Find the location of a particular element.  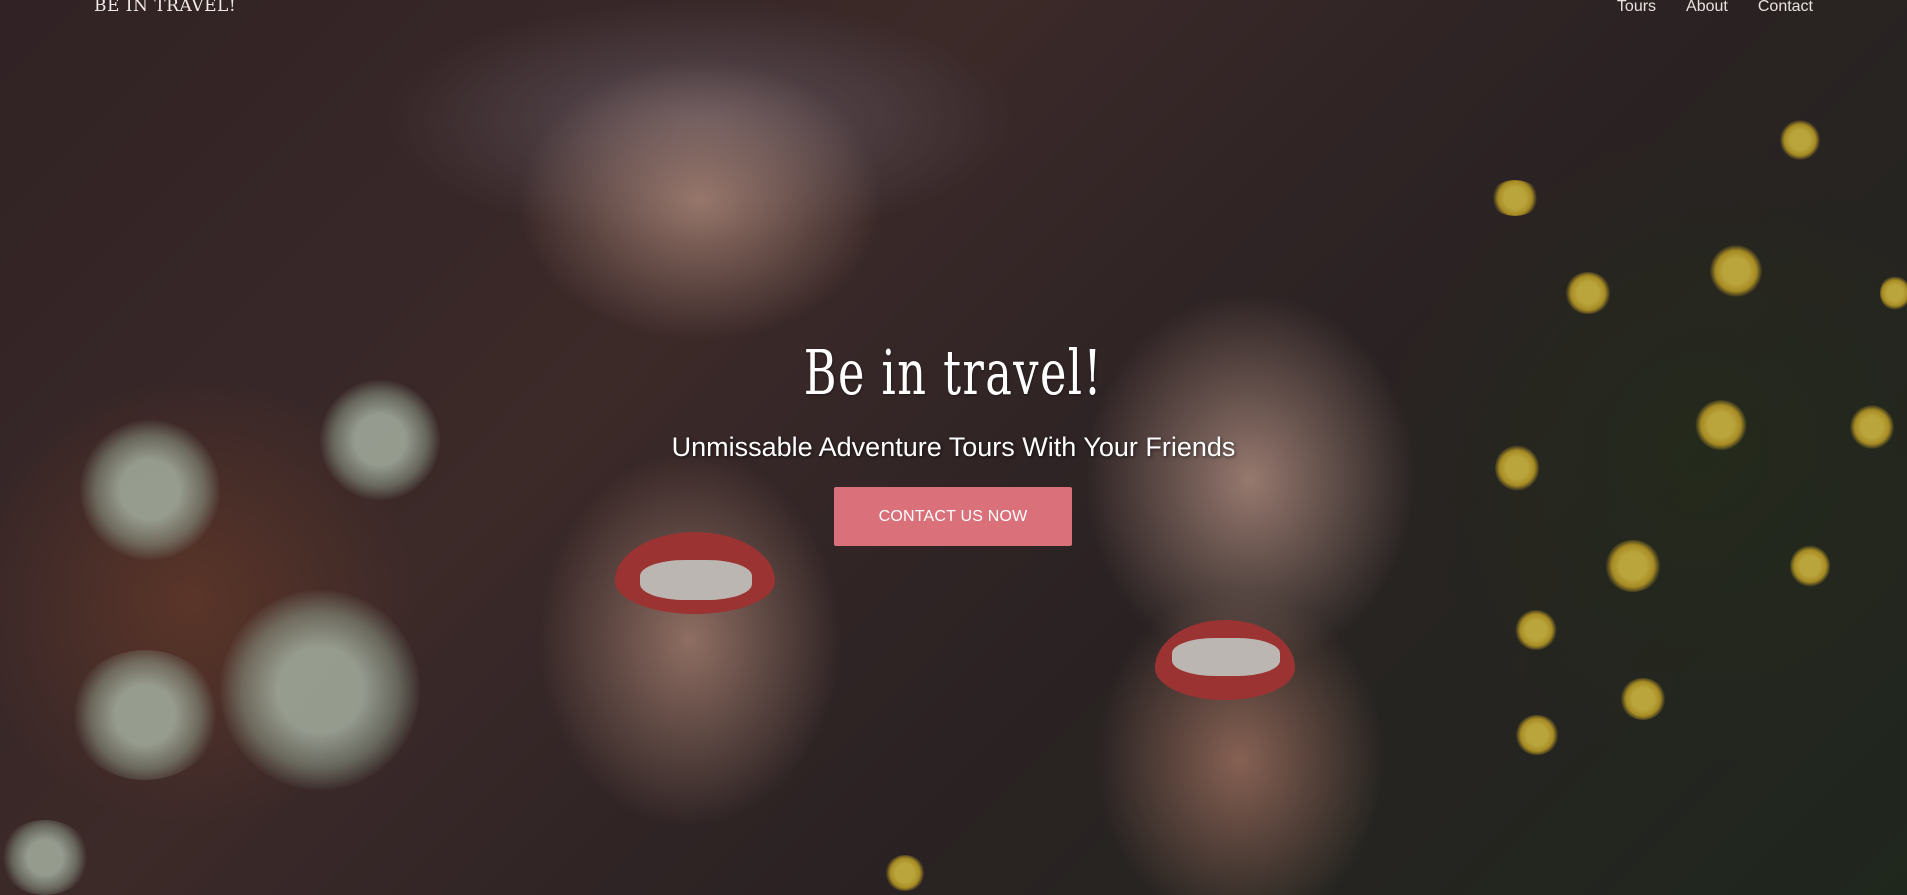

top-navigation: Be in travel! Tours About Contact is located at coordinates (953, 10).